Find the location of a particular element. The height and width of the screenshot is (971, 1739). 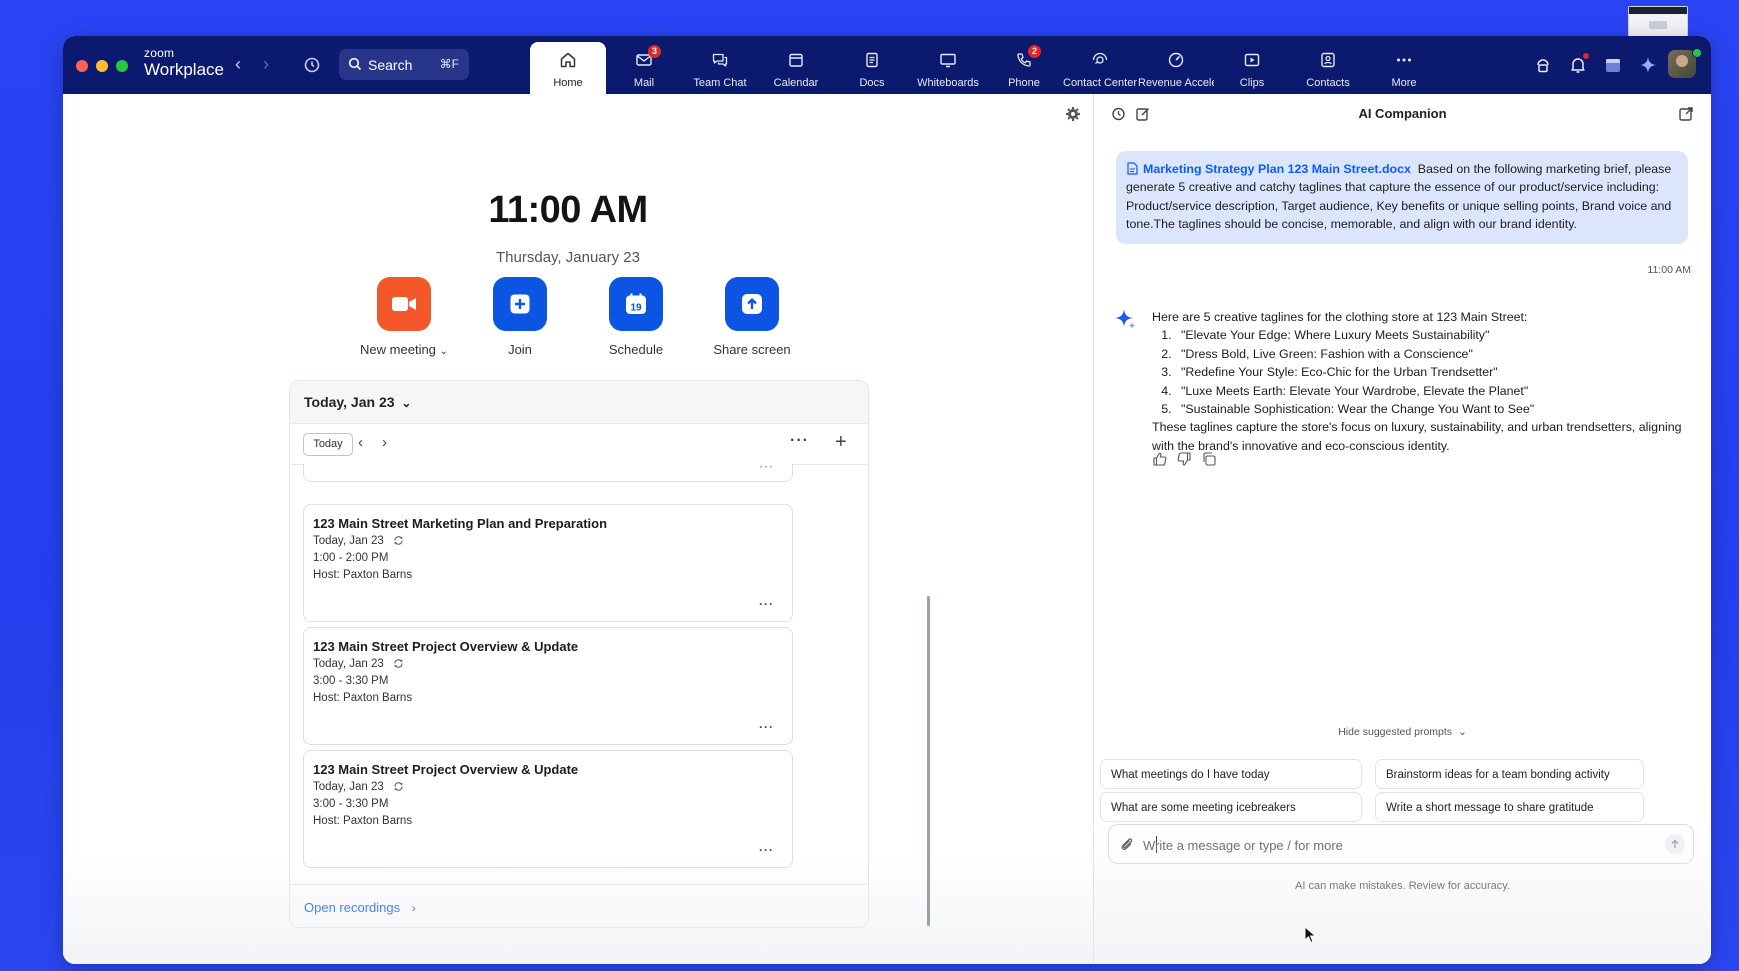

share-screen-action: Share screen is located at coordinates (752, 317).